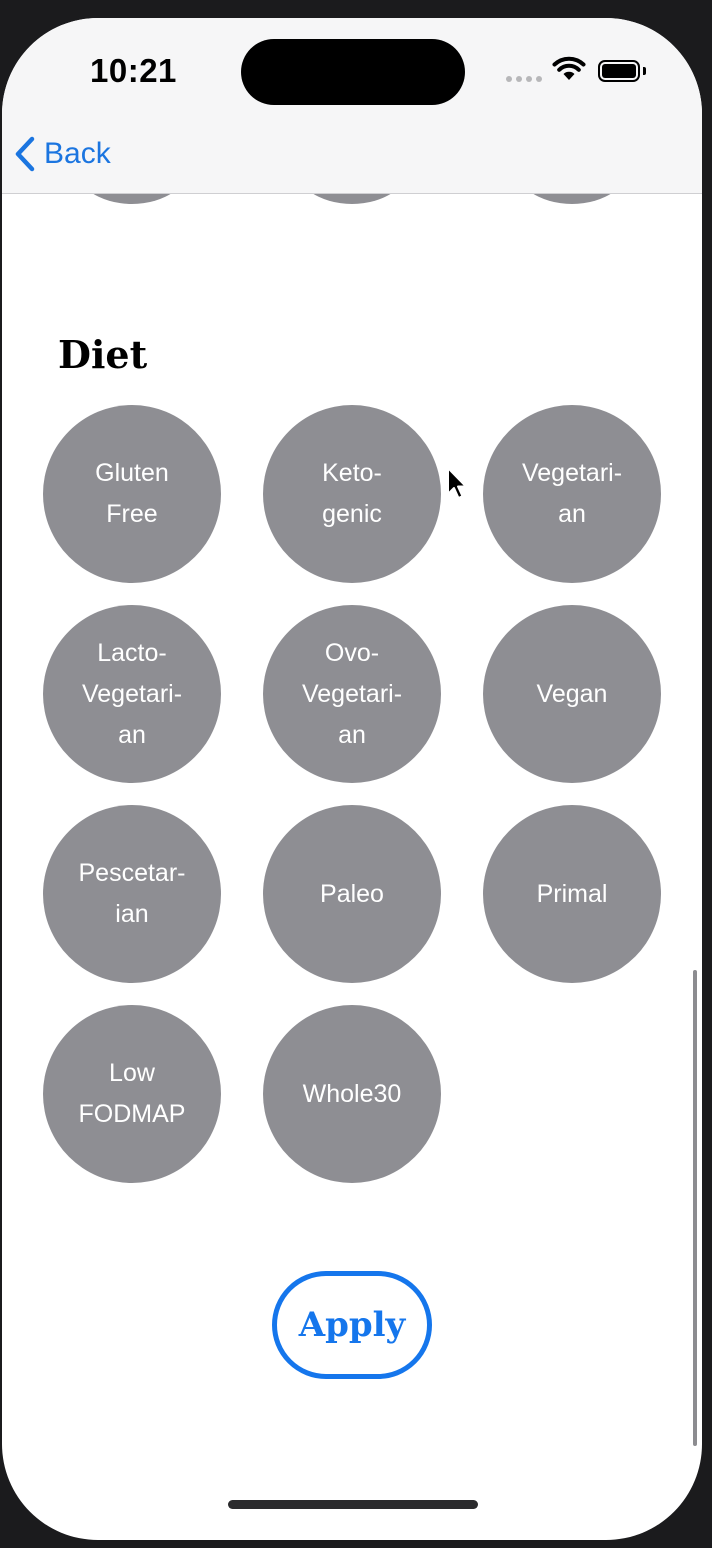 Image resolution: width=712 pixels, height=1548 pixels. What do you see at coordinates (352, 894) in the screenshot?
I see `diet-chip-paleo: Paleo` at bounding box center [352, 894].